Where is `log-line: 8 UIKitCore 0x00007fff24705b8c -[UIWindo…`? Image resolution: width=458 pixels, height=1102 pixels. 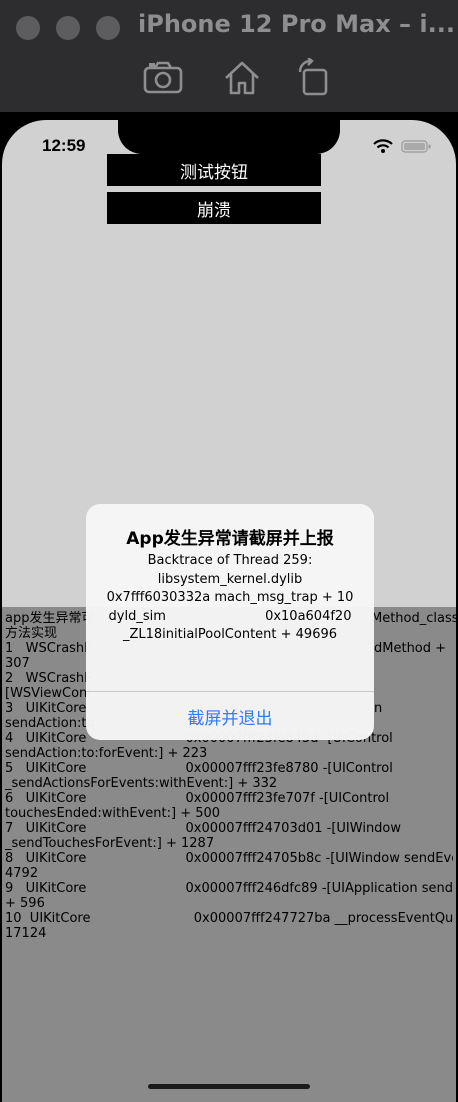
log-line: 8 UIKitCore 0x00007fff24705b8c -[UIWindo… is located at coordinates (229, 858).